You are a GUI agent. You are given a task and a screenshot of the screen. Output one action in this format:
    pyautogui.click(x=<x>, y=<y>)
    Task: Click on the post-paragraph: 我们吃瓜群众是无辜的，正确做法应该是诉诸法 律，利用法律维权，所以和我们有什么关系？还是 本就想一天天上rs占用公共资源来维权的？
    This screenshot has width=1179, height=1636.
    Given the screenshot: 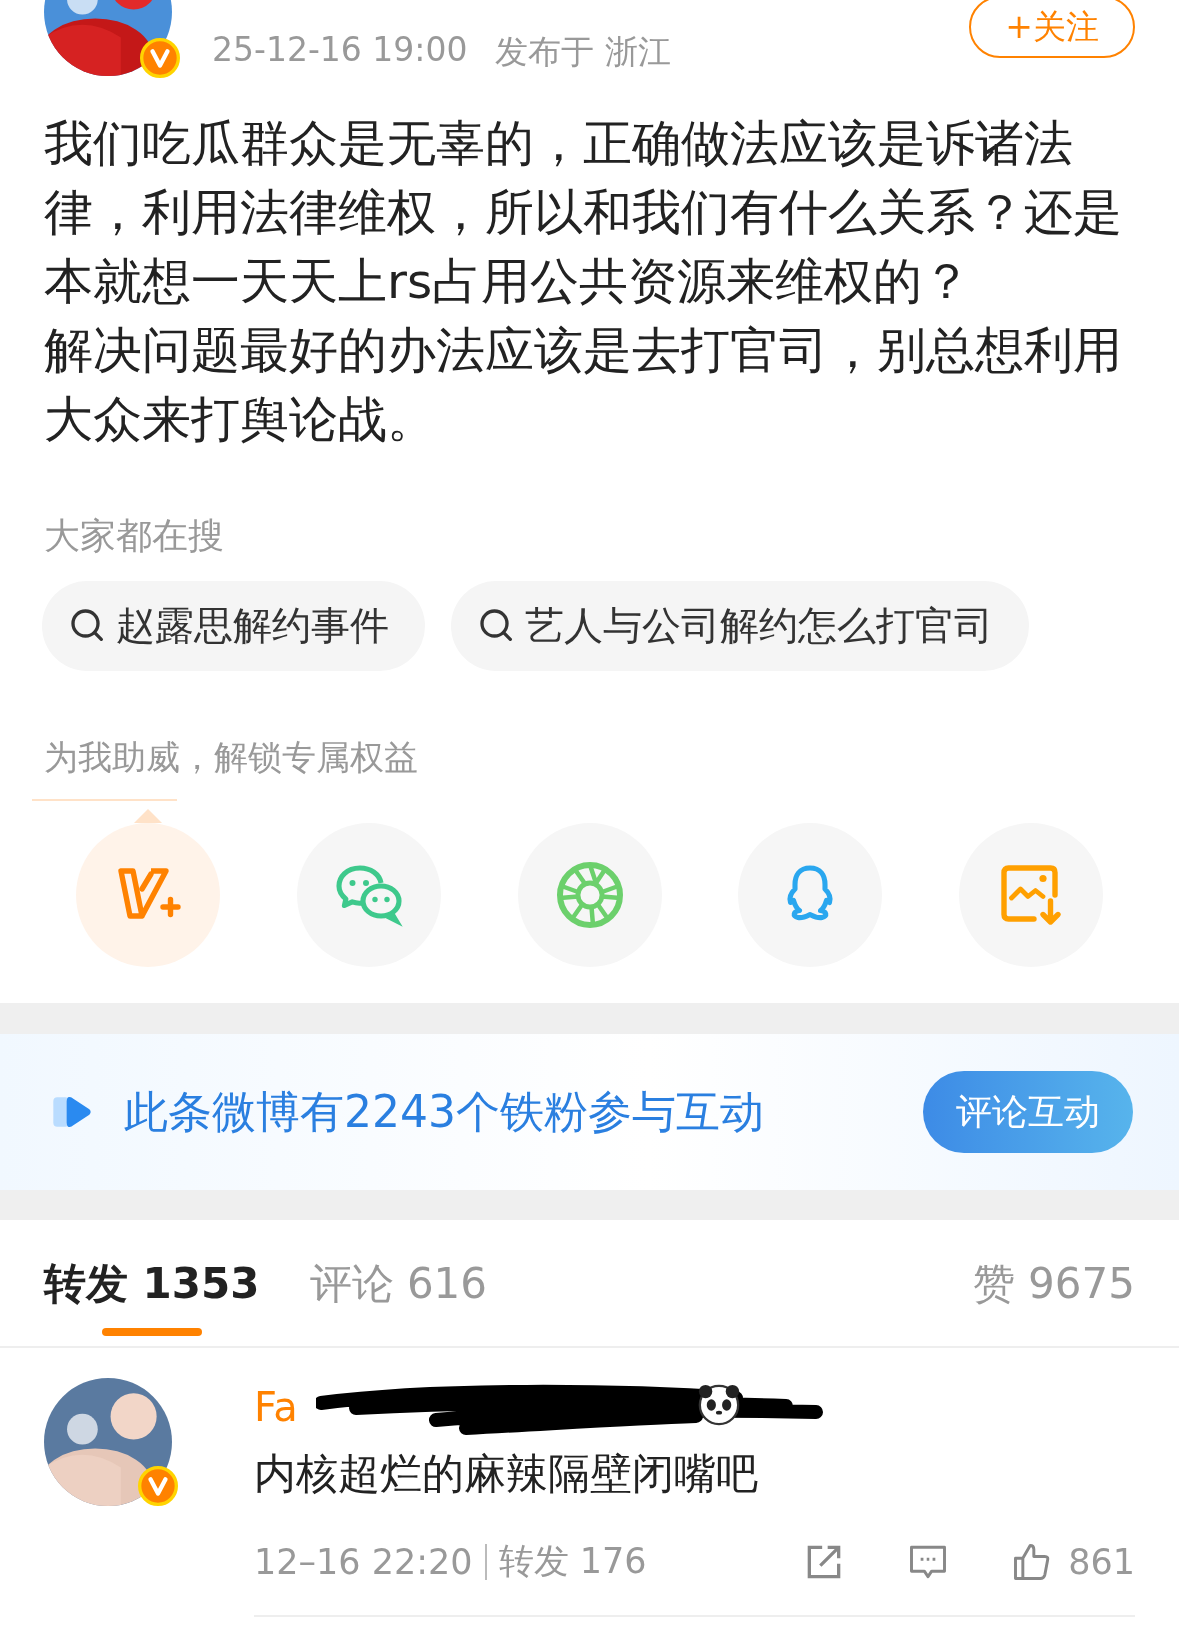 What is the action you would take?
    pyautogui.click(x=583, y=212)
    